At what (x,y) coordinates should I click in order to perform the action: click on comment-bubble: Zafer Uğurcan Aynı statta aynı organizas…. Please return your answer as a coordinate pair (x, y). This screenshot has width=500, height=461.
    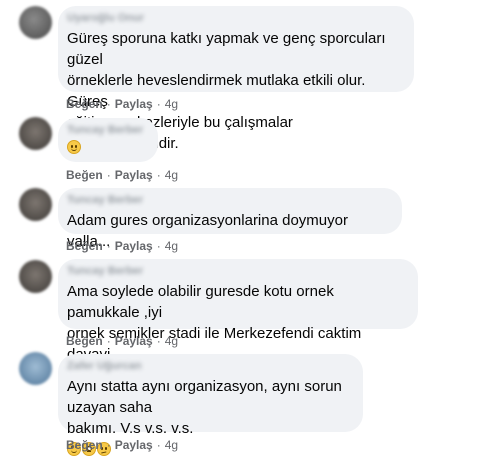
    Looking at the image, I should click on (210, 405).